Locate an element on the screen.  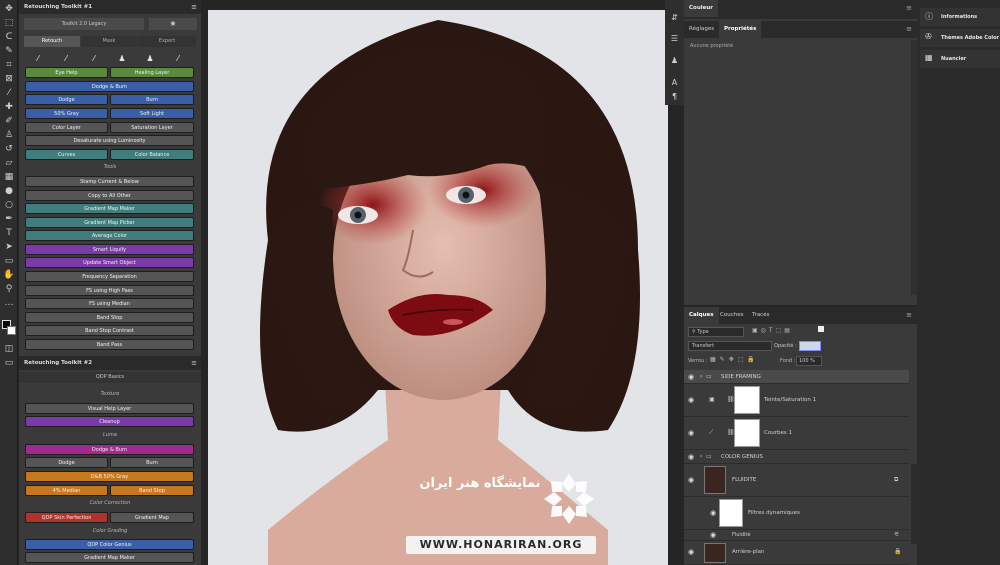
fs-high-pass-button: FS using High Pass is located at coordinates (109, 290).